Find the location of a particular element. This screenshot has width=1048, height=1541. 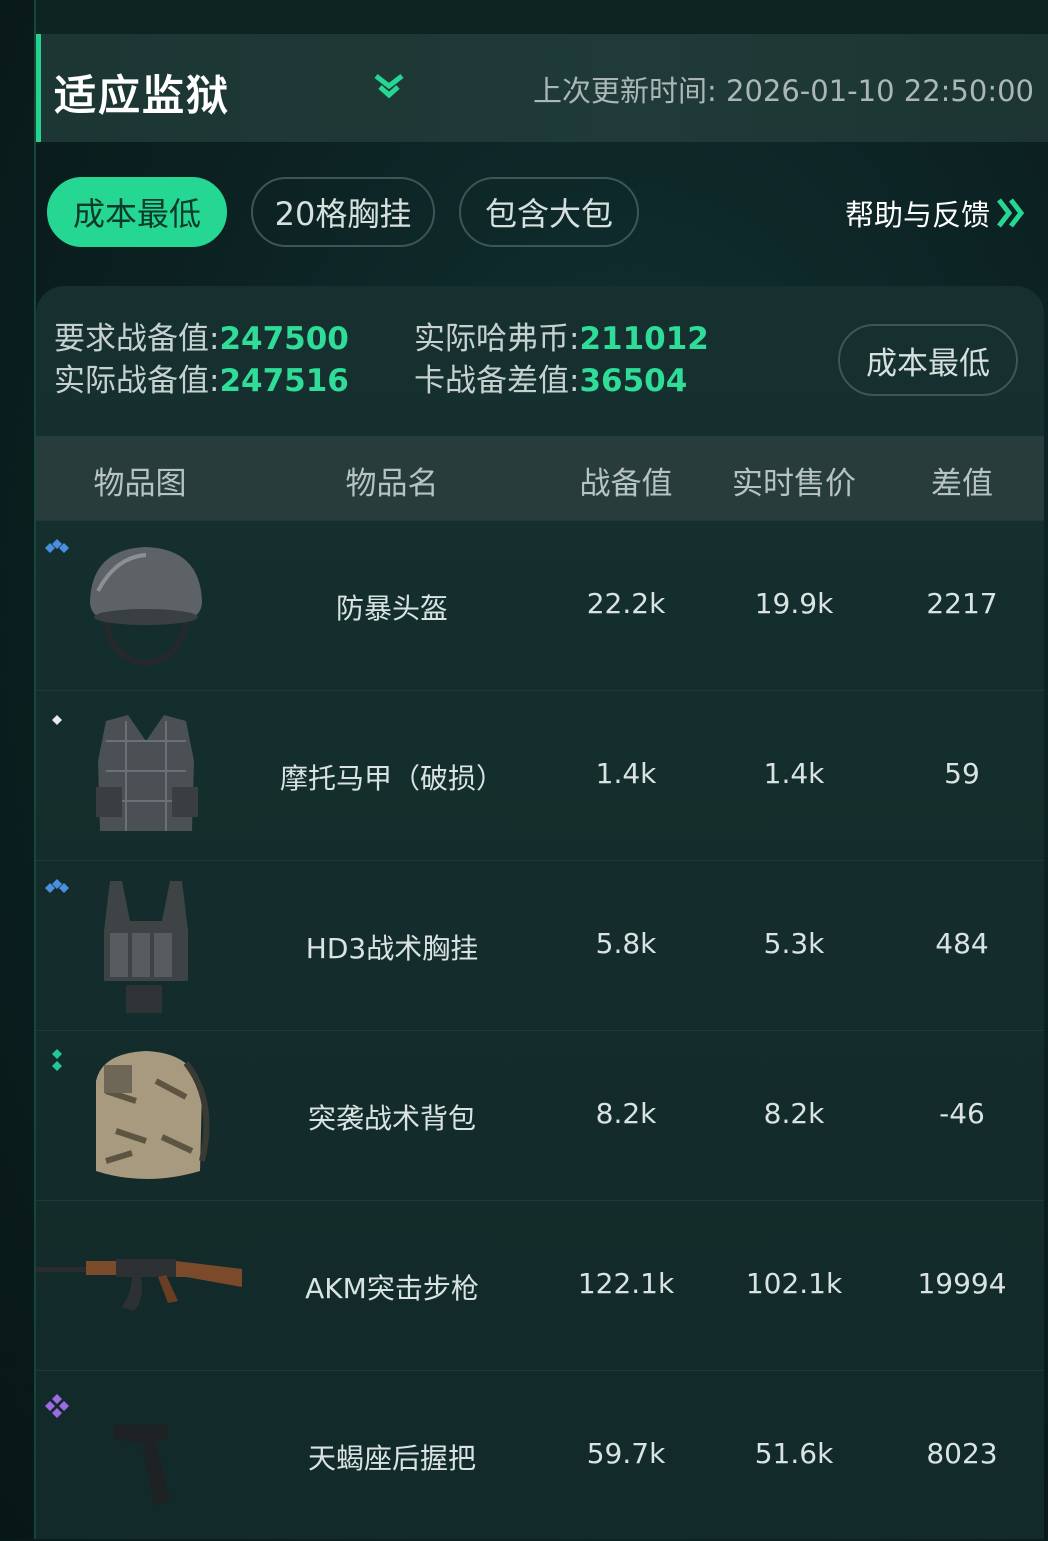

item-diff: -46 is located at coordinates (962, 1113).